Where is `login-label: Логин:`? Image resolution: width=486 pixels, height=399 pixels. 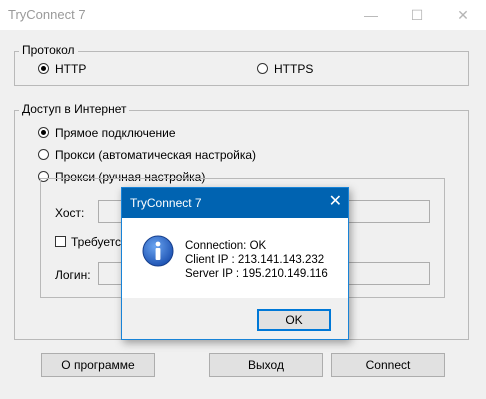
login-label: Логин: is located at coordinates (73, 275).